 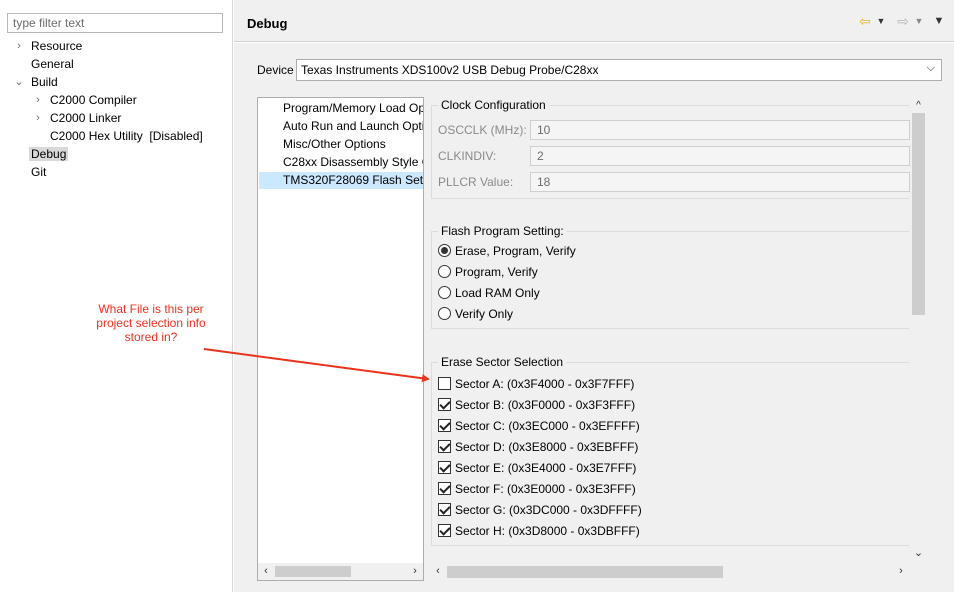 I want to click on radio-verify-only: Verify Only, so click(x=475, y=314).